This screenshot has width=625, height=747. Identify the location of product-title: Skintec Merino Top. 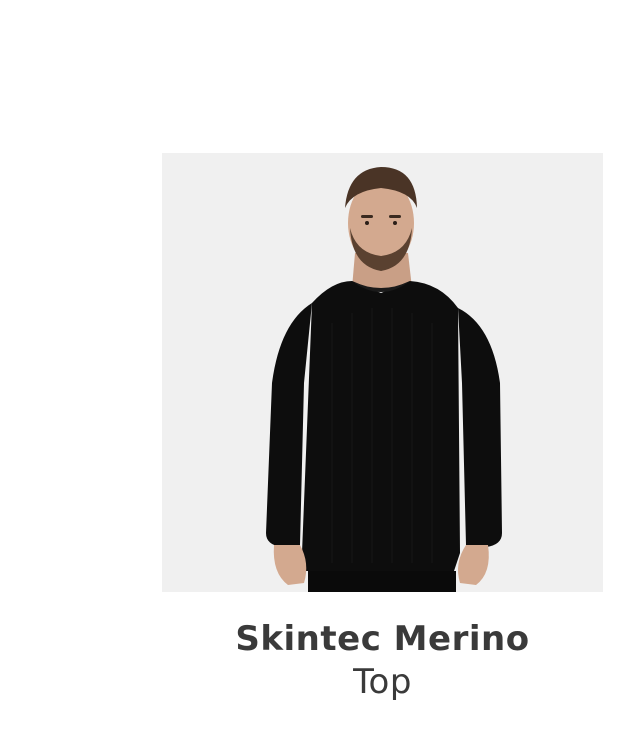
(312, 661).